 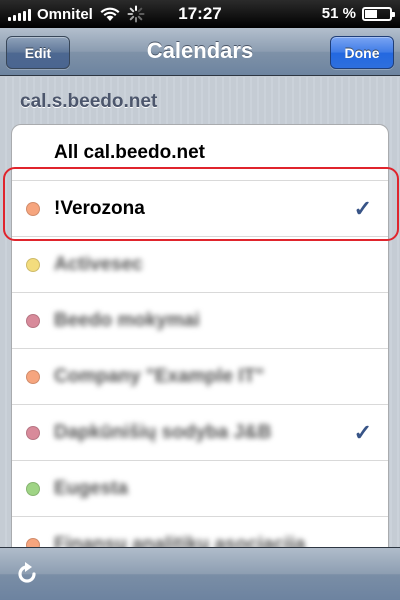 I want to click on section-header: cal.s.beedo.net, so click(x=89, y=101).